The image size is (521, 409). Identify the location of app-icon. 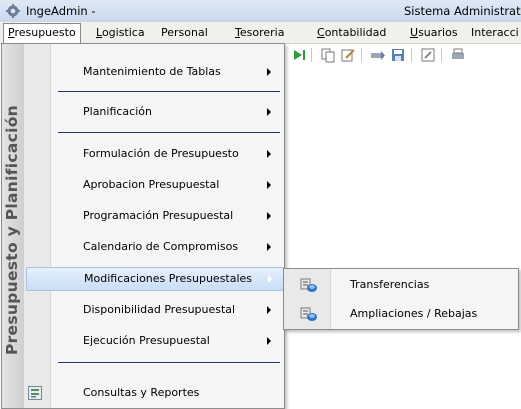
(13, 11).